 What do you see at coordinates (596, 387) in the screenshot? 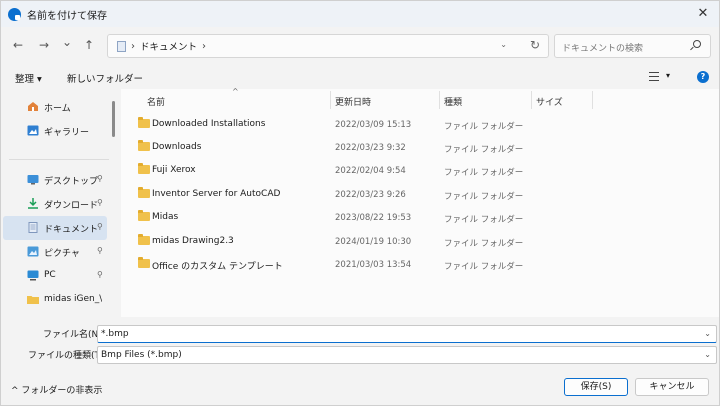
I see `save-button: 保存(S)` at bounding box center [596, 387].